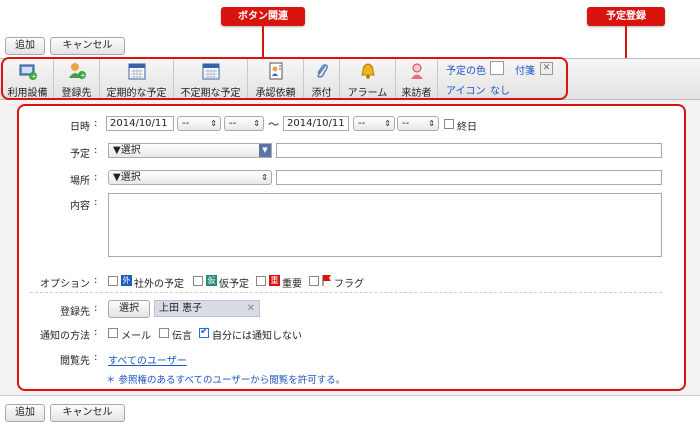 The image size is (700, 424). What do you see at coordinates (273, 124) in the screenshot?
I see `tilde: 〜` at bounding box center [273, 124].